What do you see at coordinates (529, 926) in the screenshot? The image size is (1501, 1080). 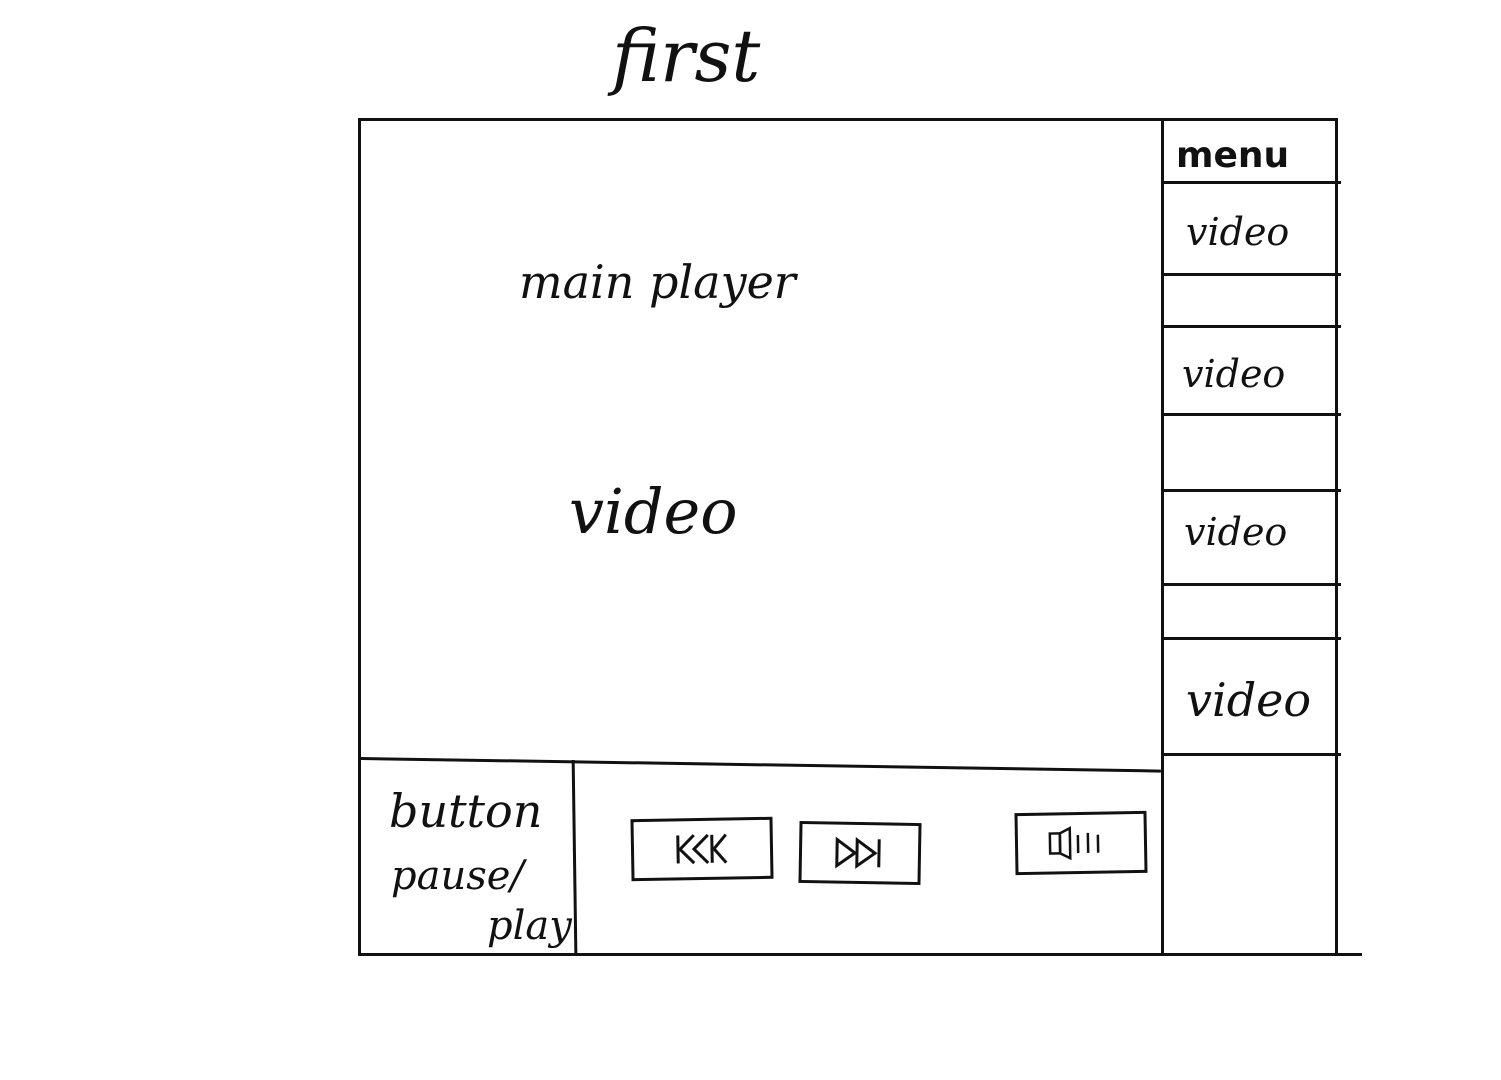 I see `play-label: play` at bounding box center [529, 926].